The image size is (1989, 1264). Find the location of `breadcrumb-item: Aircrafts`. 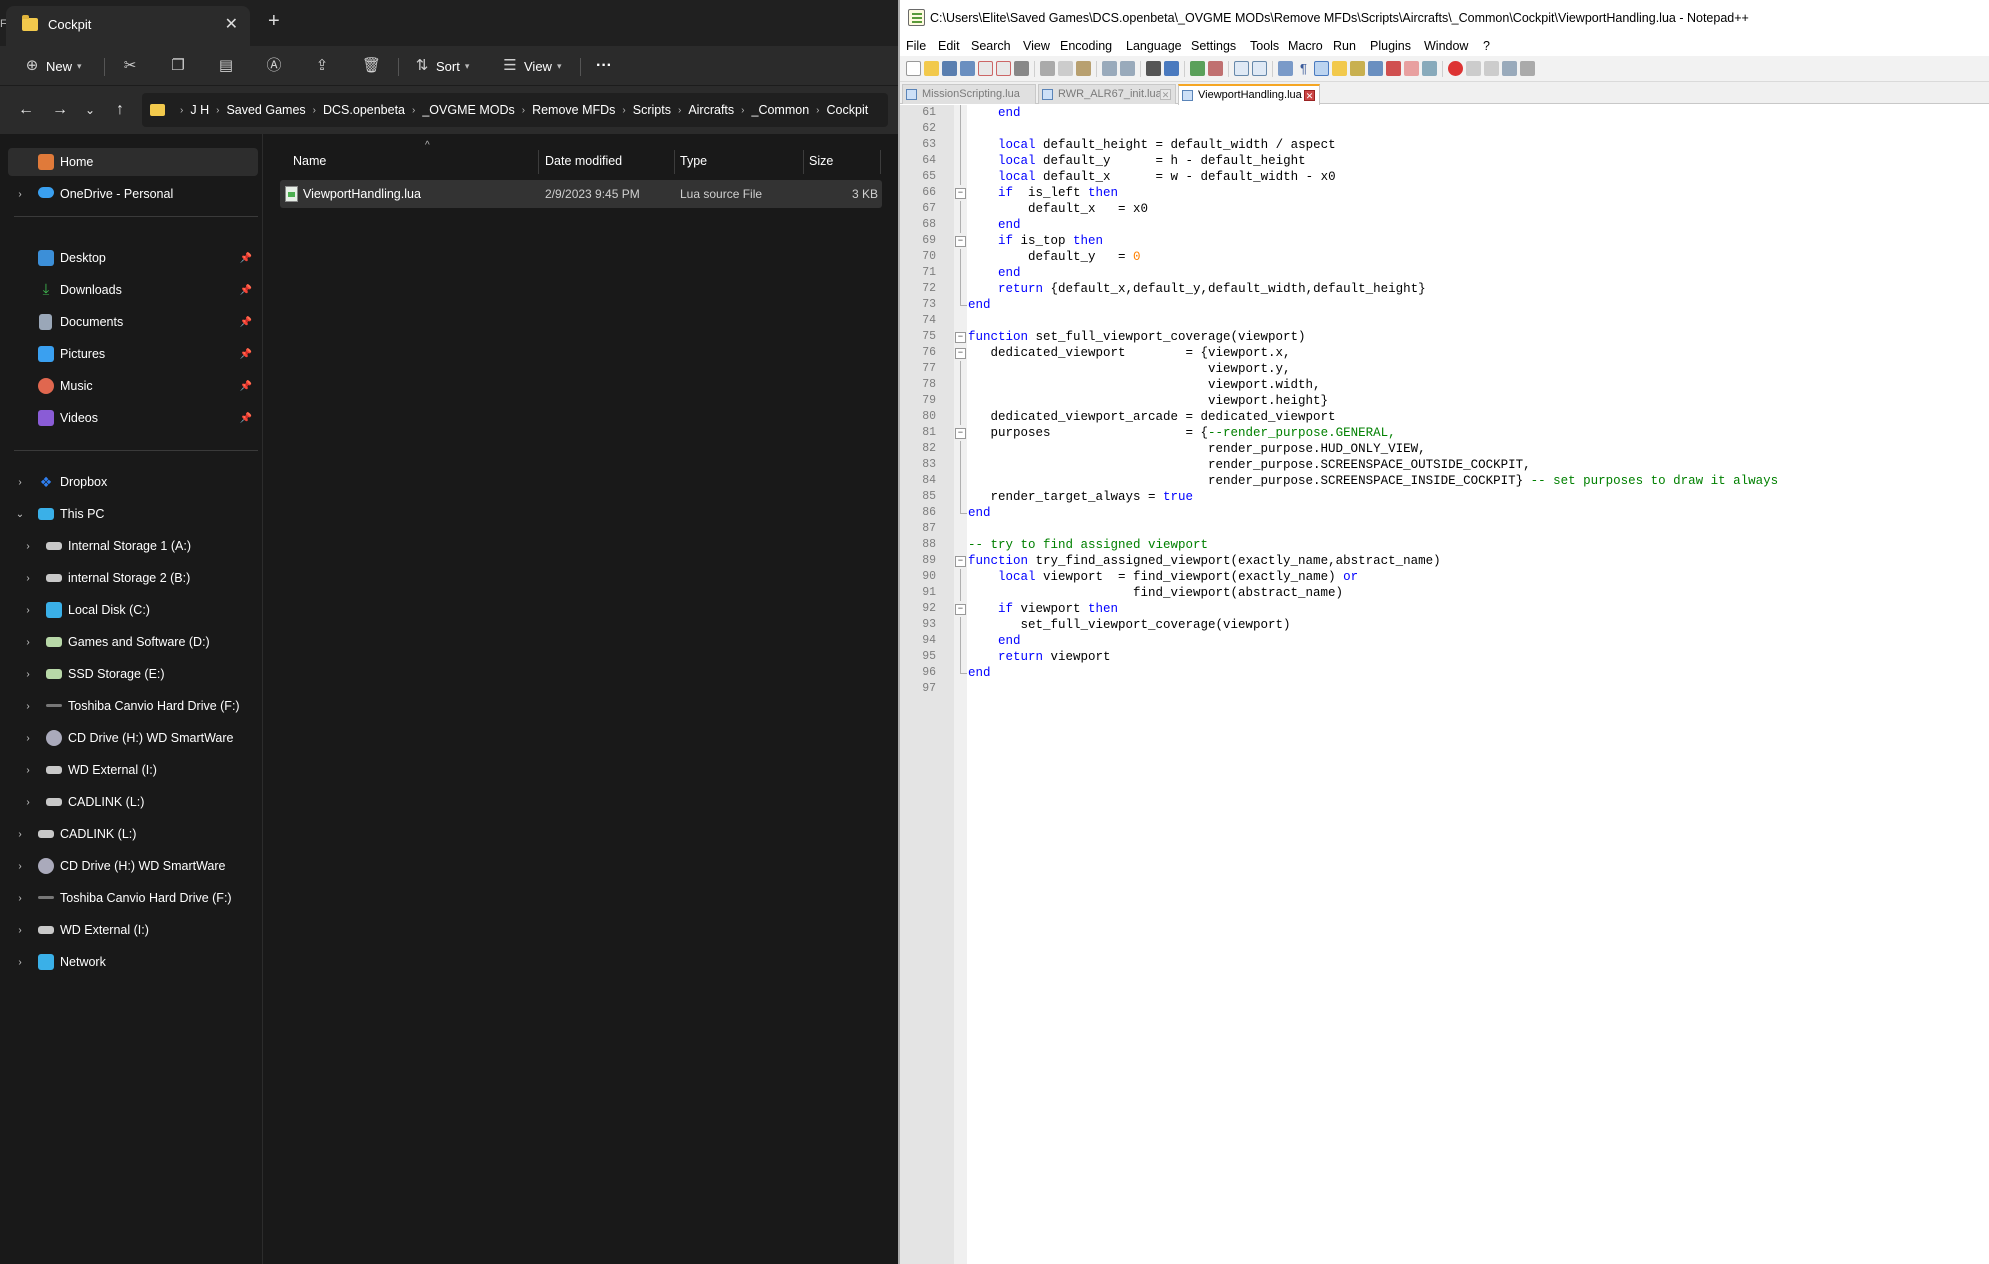

breadcrumb-item: Aircrafts is located at coordinates (711, 110).